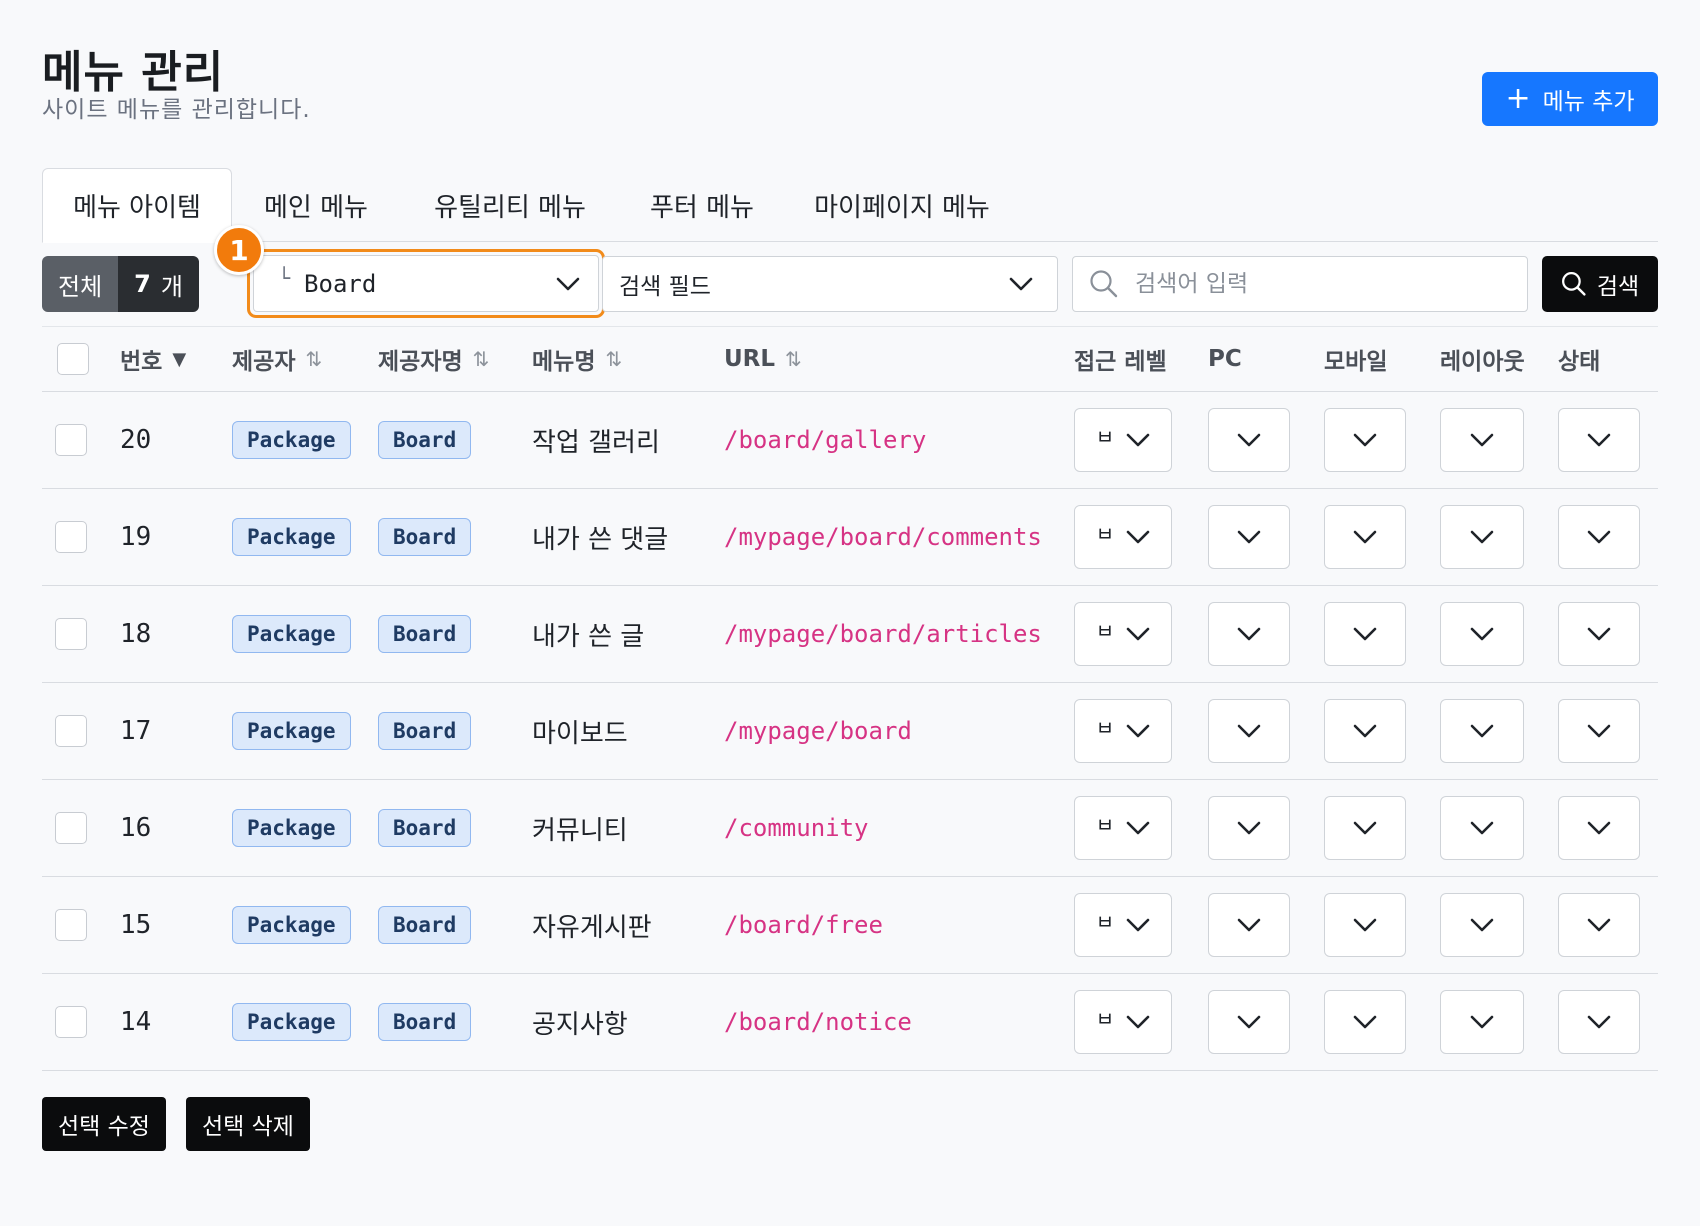 The width and height of the screenshot is (1700, 1226). I want to click on search-button: 검색, so click(1600, 284).